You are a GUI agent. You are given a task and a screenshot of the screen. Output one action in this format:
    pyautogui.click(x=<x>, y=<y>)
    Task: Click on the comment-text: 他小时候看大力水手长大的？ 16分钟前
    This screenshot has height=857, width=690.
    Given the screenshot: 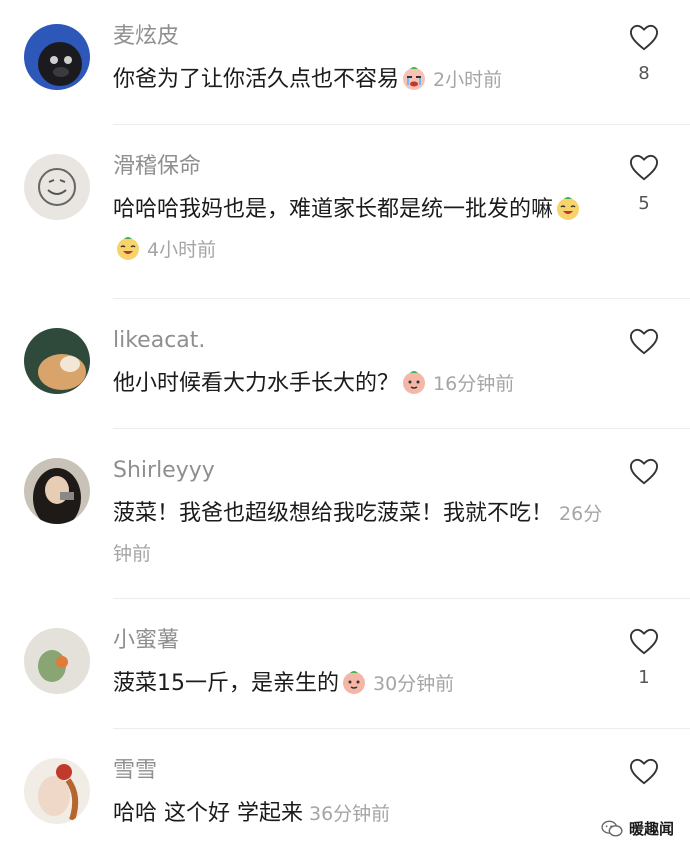 What is the action you would take?
    pyautogui.click(x=358, y=384)
    